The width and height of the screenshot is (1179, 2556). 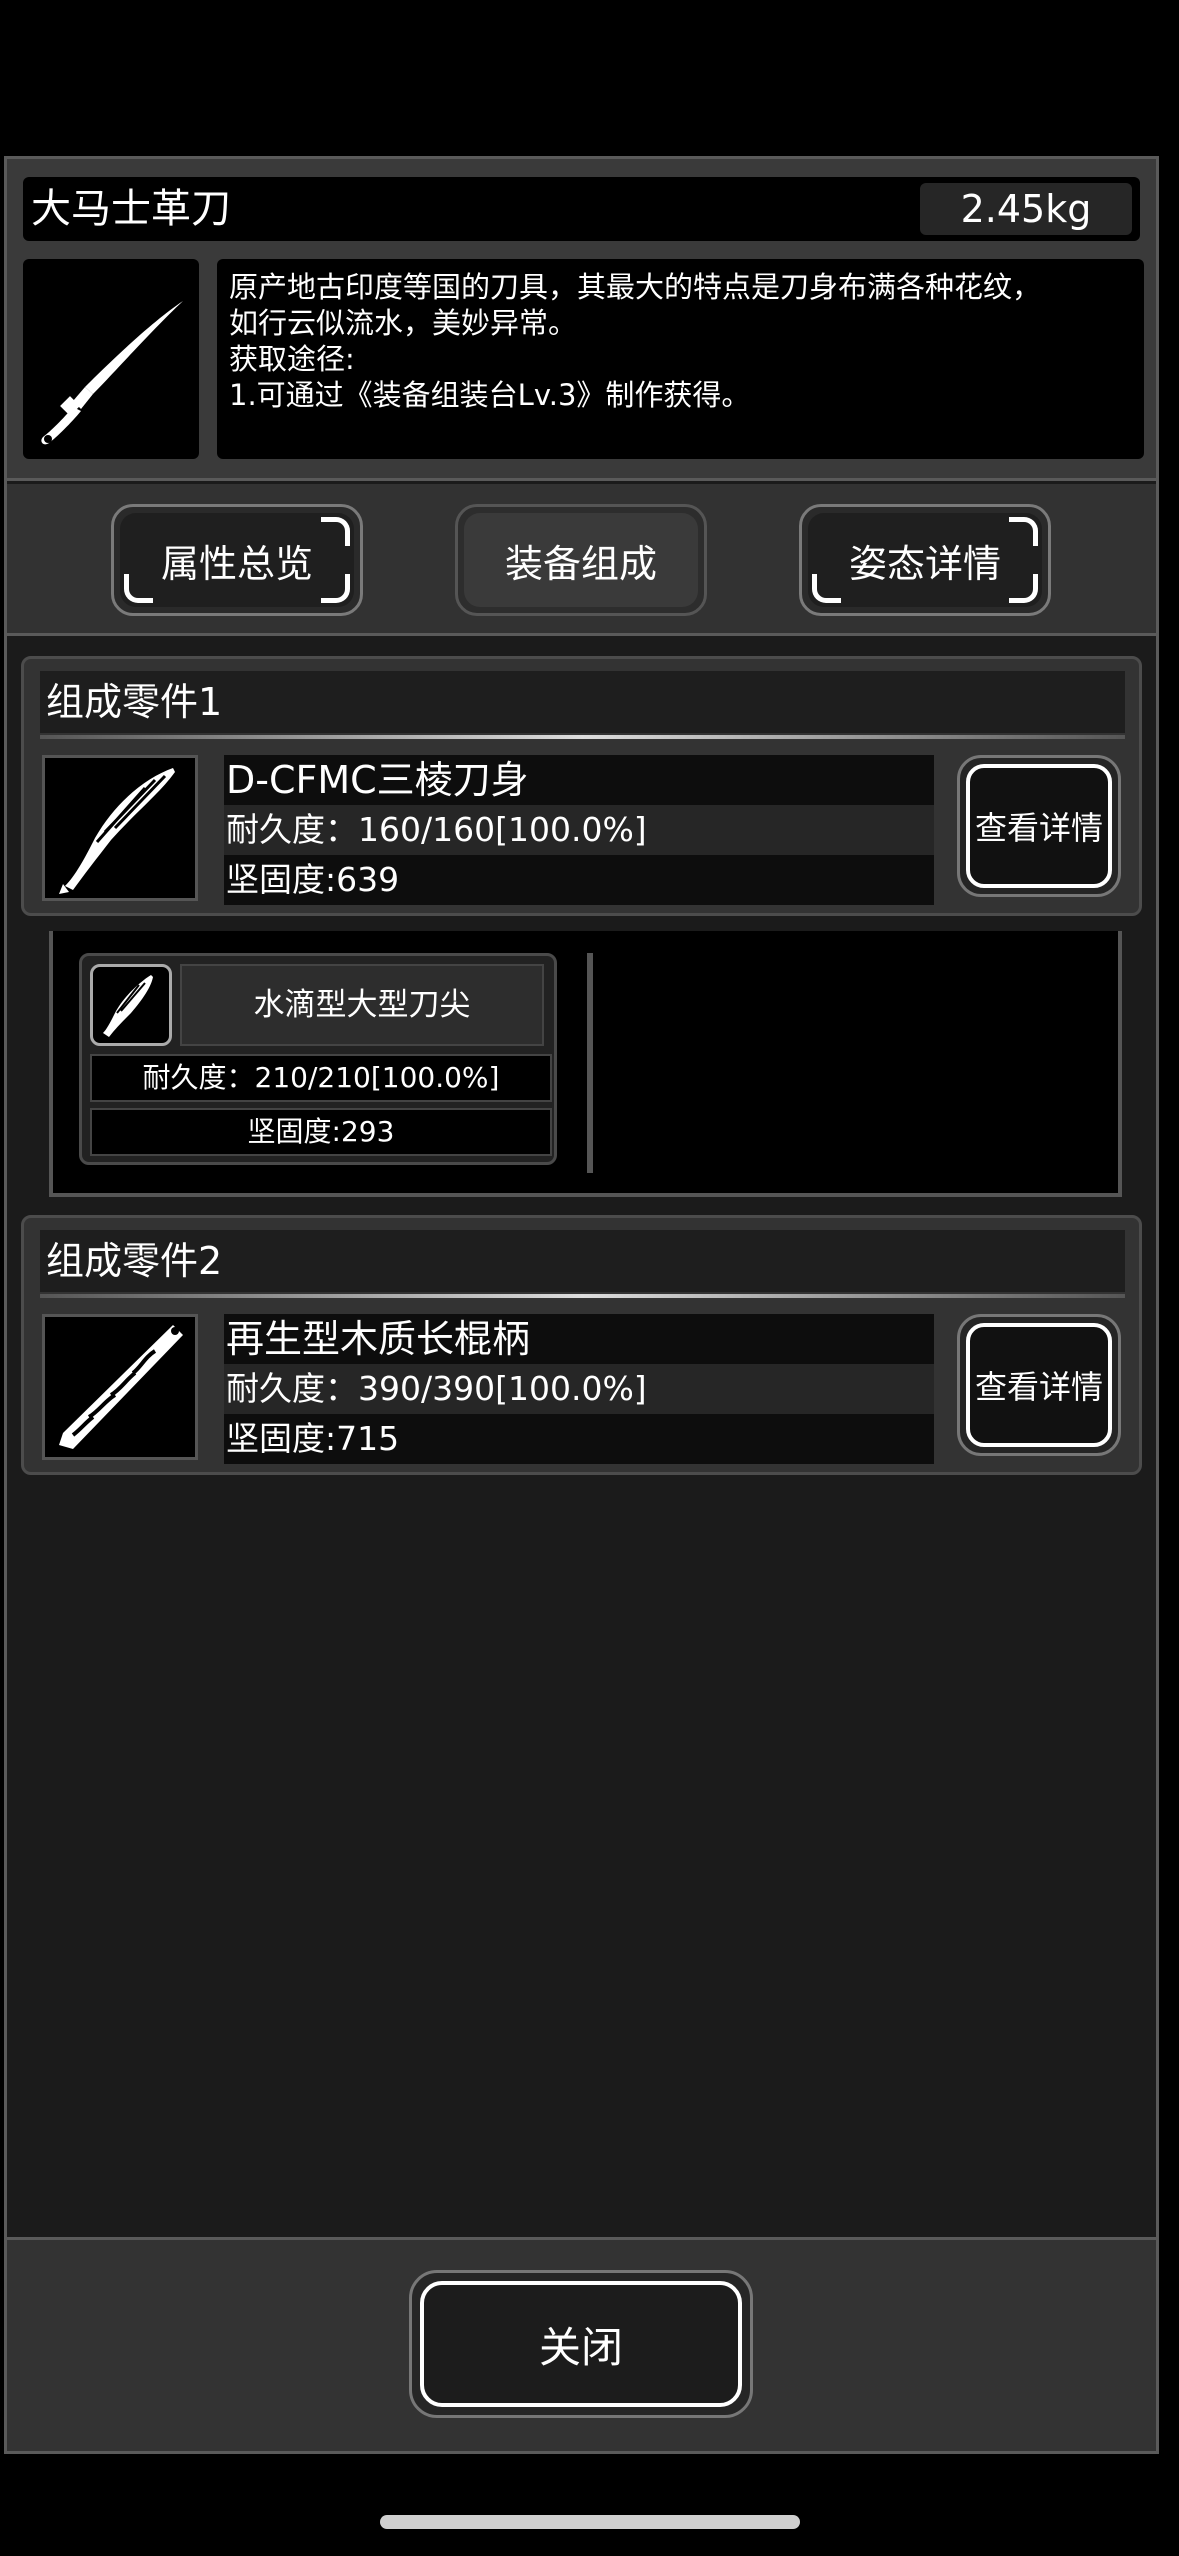 I want to click on component-durability: 耐久度：160/160[100.0%], so click(x=579, y=830).